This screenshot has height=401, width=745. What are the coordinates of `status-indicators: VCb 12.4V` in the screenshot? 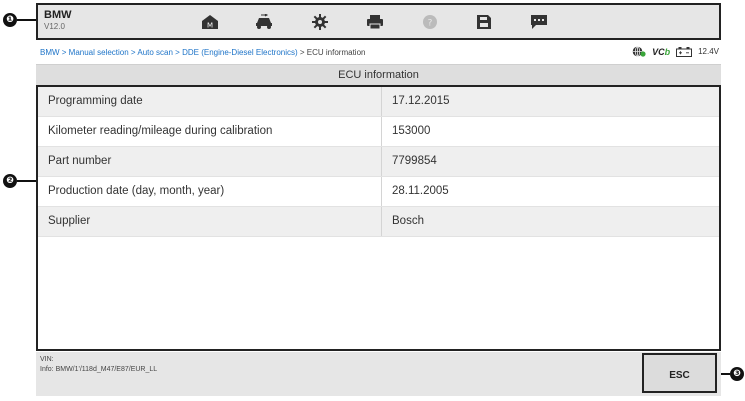 It's located at (675, 51).